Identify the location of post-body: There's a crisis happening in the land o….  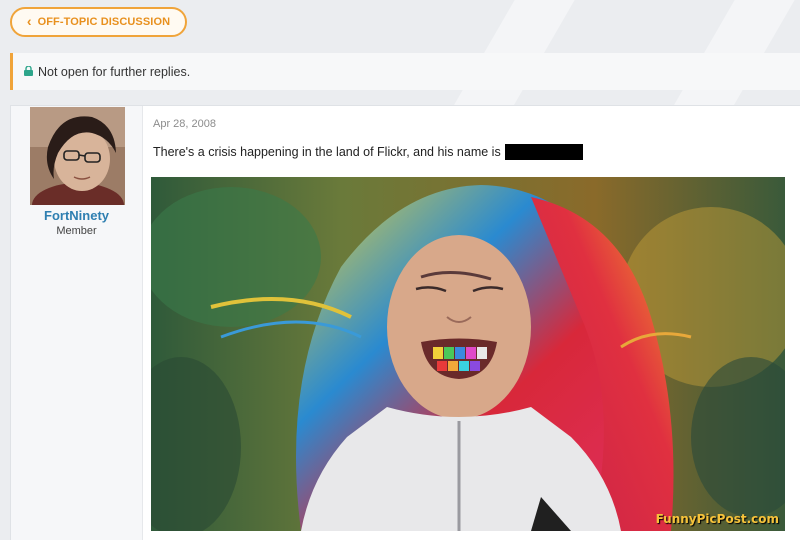
(368, 152).